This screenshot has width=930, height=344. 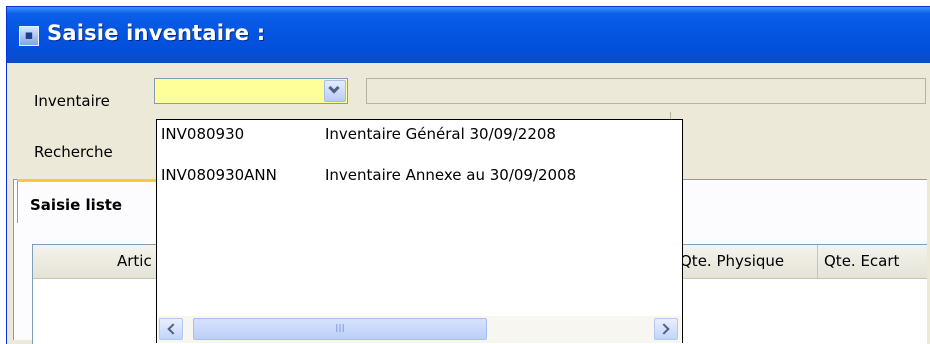 What do you see at coordinates (73, 152) in the screenshot?
I see `recherche-label: Recherche` at bounding box center [73, 152].